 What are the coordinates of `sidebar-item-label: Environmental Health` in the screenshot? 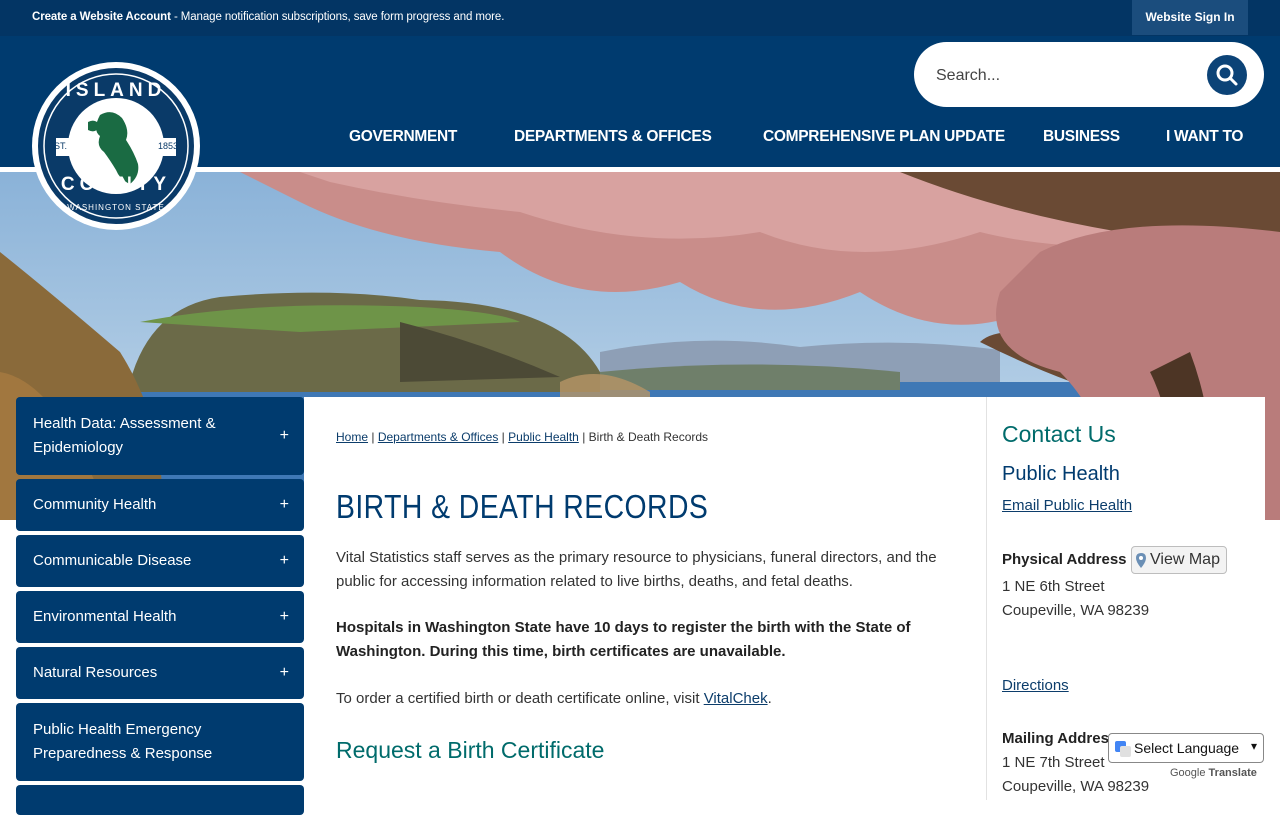 It's located at (105, 616).